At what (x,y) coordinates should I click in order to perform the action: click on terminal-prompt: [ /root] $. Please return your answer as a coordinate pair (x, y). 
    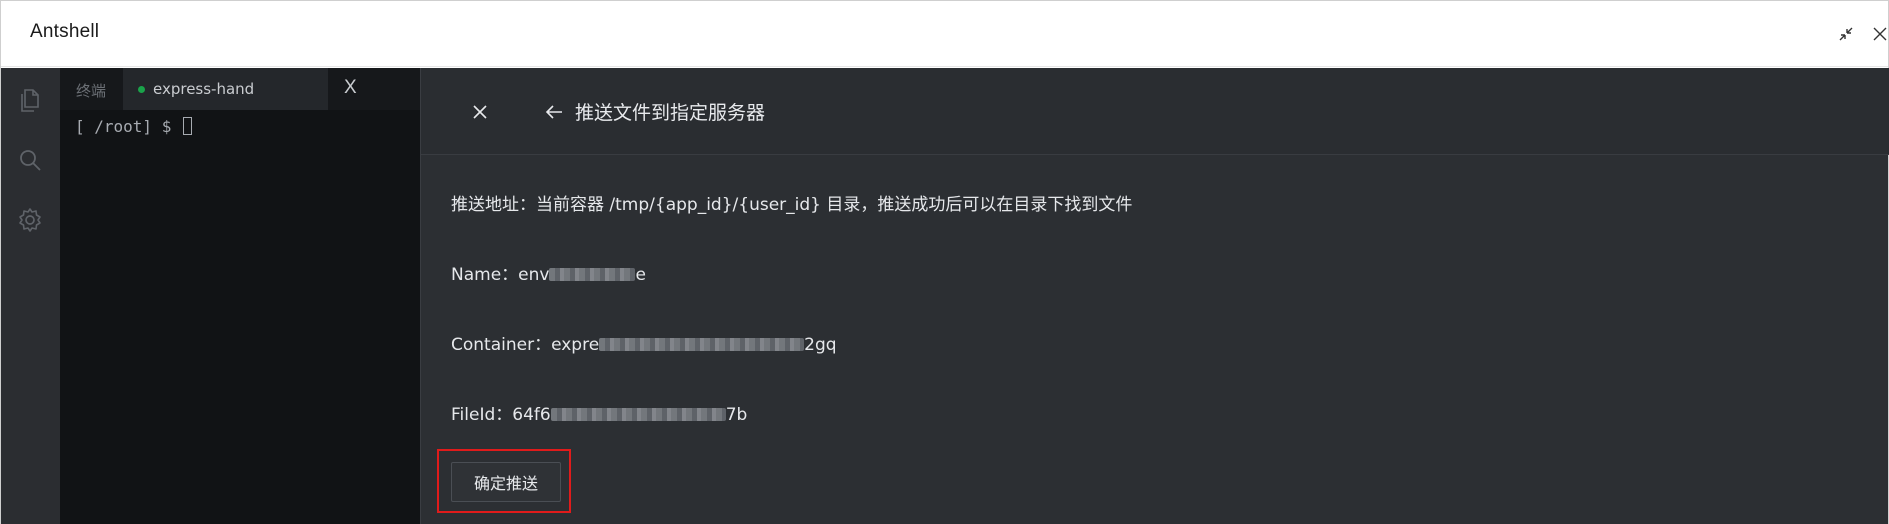
    Looking at the image, I should click on (133, 127).